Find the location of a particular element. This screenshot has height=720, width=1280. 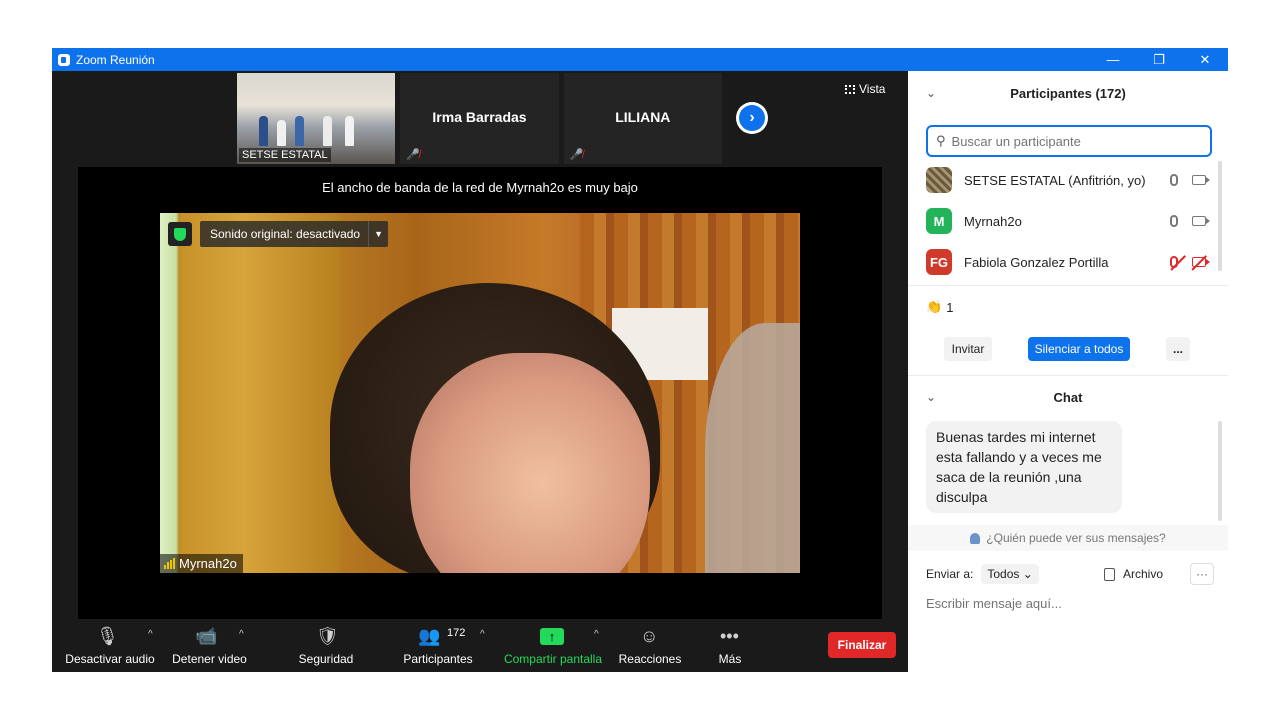

more-button: ••• Más is located at coordinates (730, 646).